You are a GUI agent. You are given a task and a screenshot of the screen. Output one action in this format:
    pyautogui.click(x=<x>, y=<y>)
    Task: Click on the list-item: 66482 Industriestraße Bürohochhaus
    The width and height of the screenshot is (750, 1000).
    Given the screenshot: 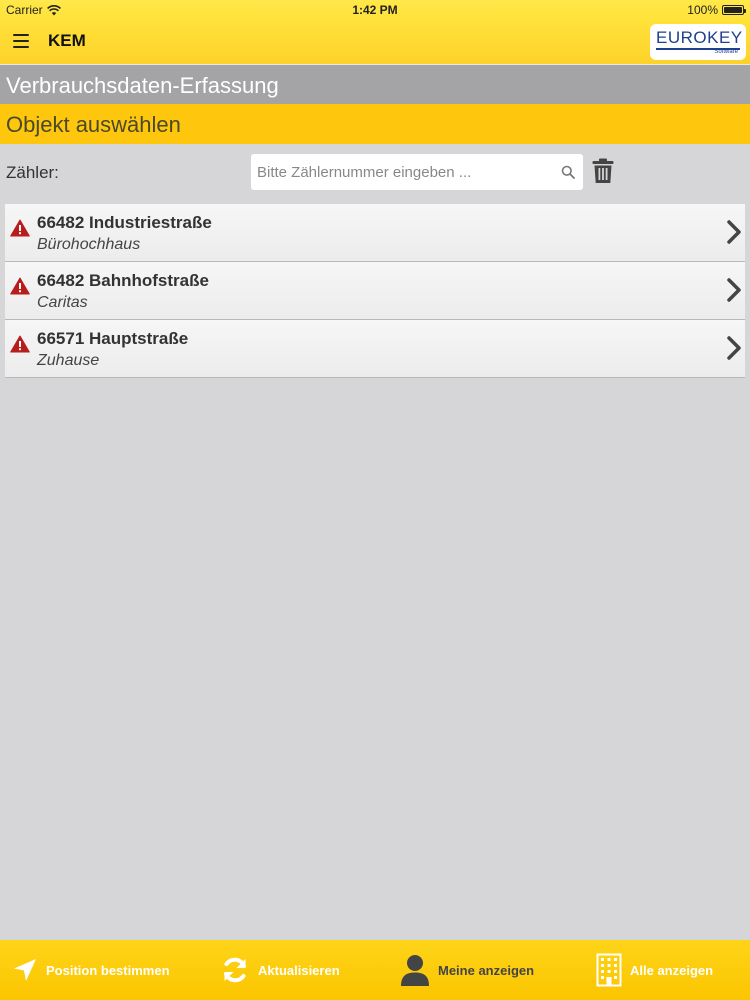 What is the action you would take?
    pyautogui.click(x=375, y=233)
    